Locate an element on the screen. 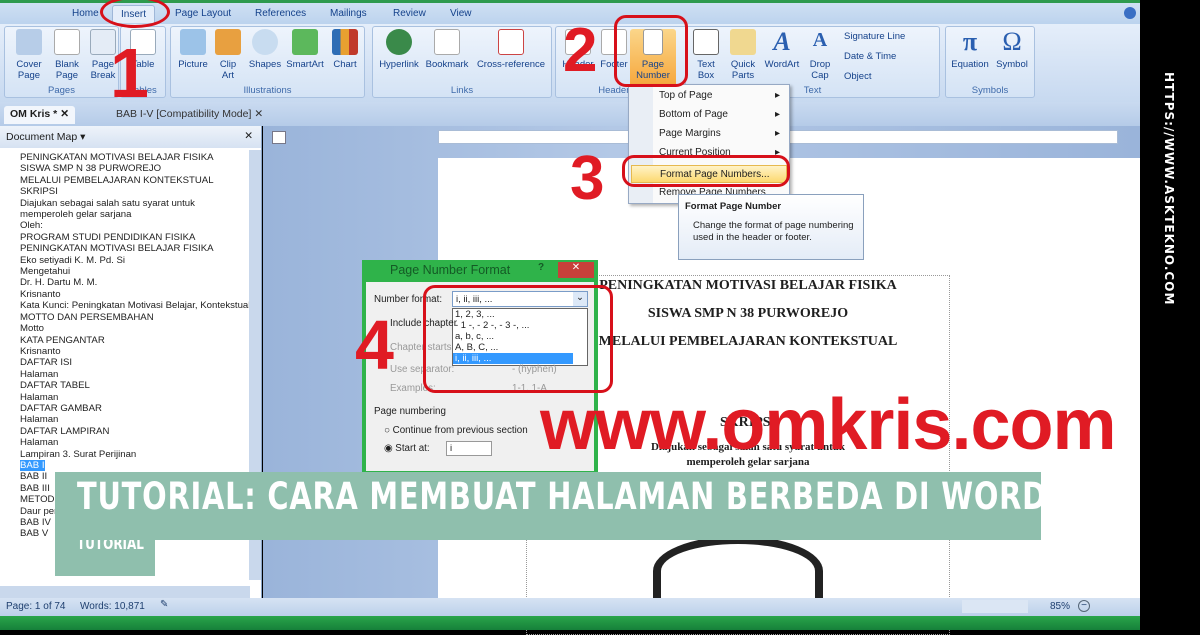  wordart-button: A WordArt is located at coordinates (782, 50).